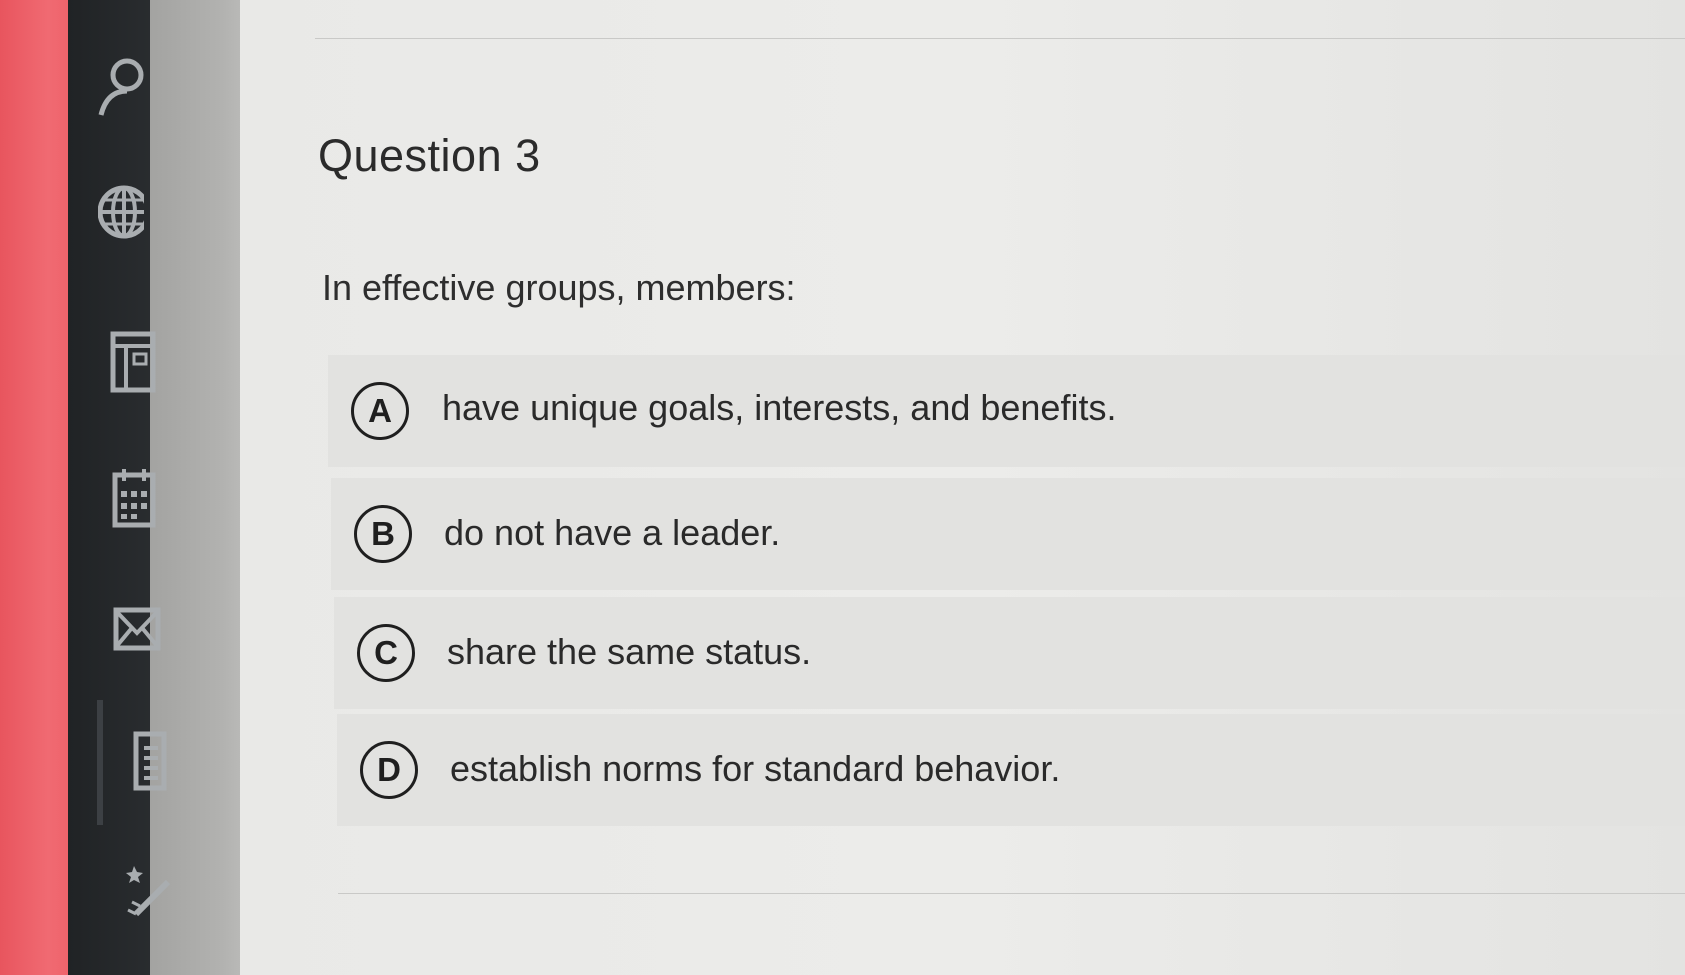 This screenshot has height=975, width=1685. What do you see at coordinates (380, 411) in the screenshot?
I see `option-letter-a: A` at bounding box center [380, 411].